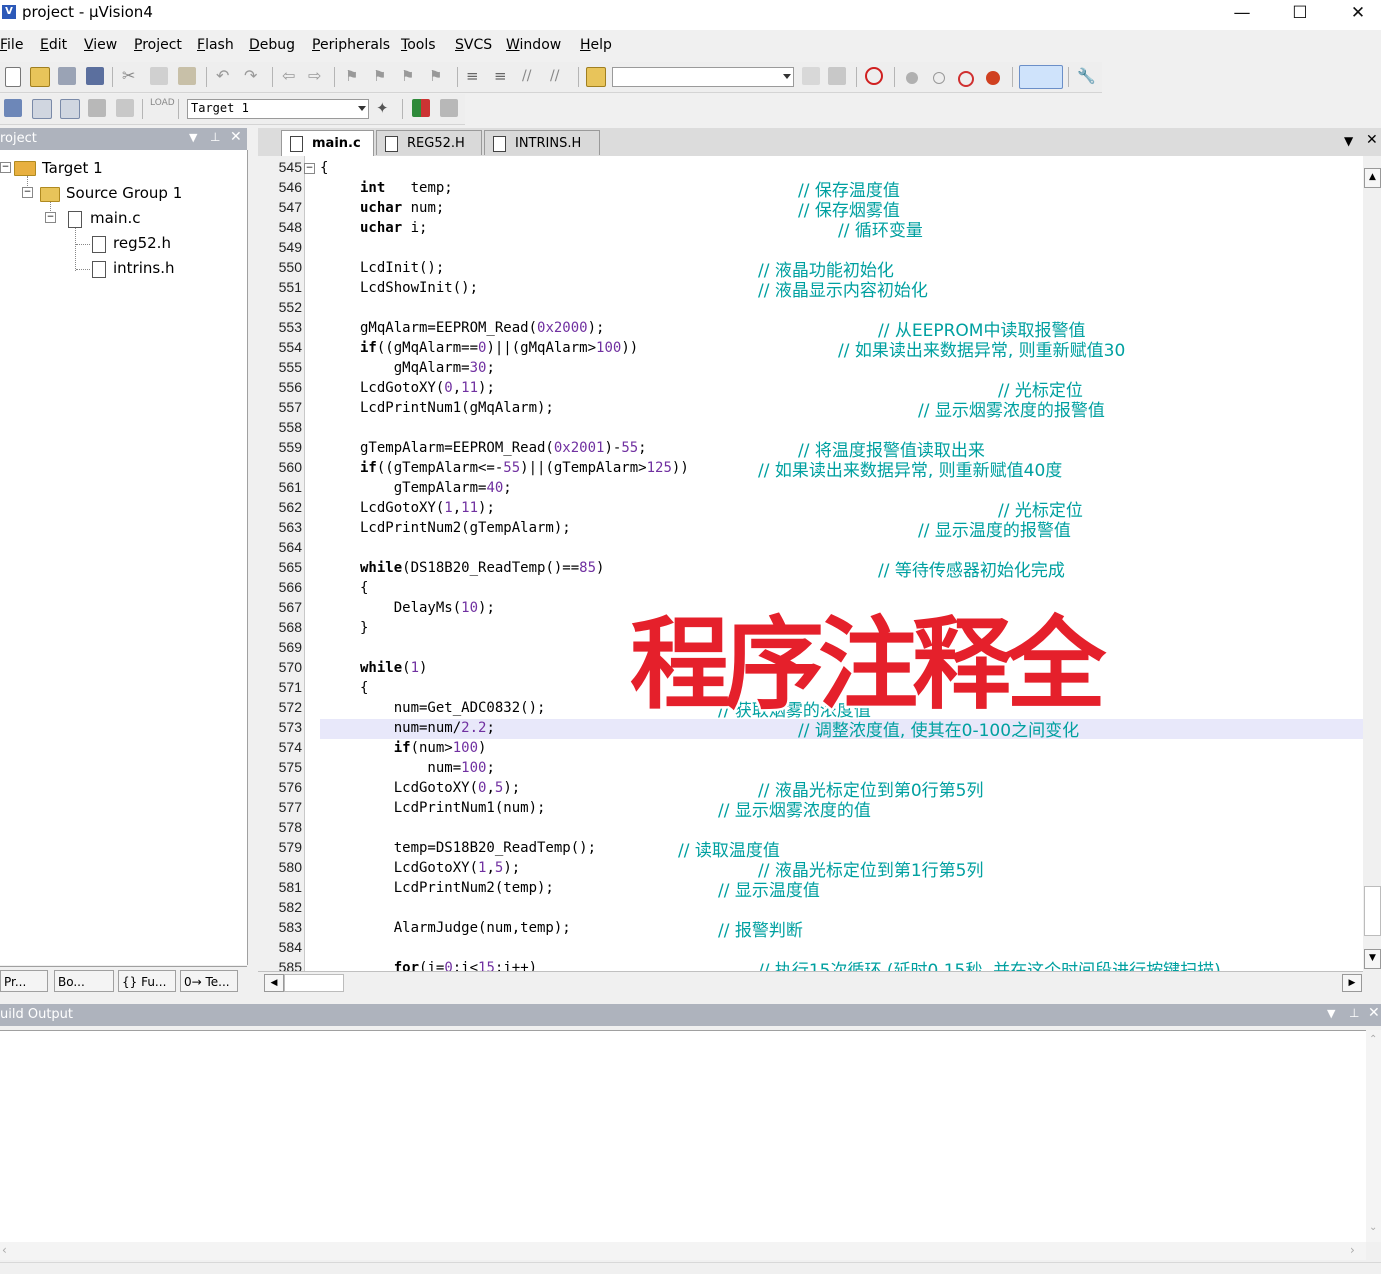  What do you see at coordinates (874, 76) in the screenshot?
I see `debug-session-icon` at bounding box center [874, 76].